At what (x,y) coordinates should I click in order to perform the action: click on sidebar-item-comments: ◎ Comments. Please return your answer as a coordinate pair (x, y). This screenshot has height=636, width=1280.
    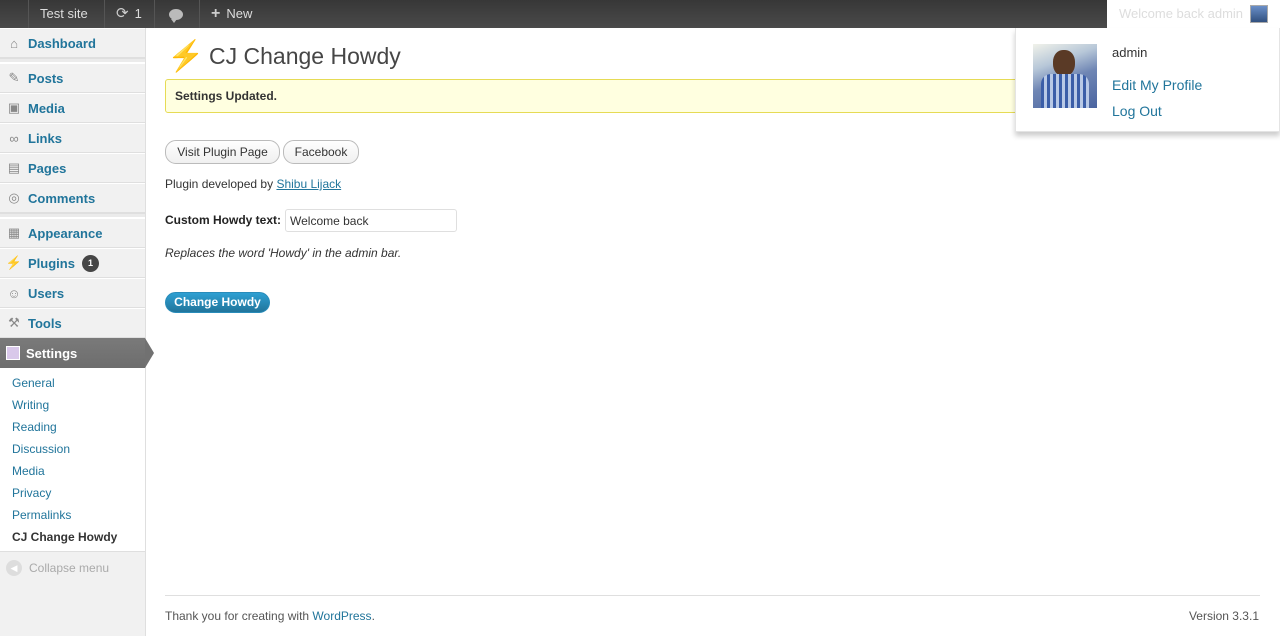
    Looking at the image, I should click on (72, 198).